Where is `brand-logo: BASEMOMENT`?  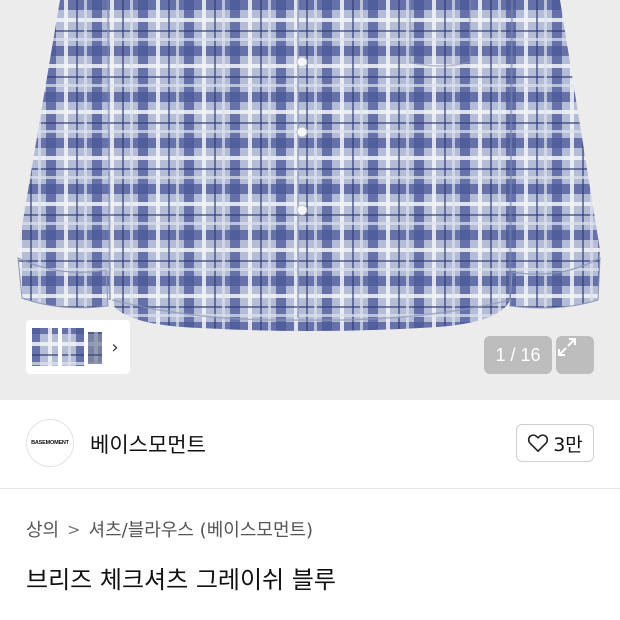
brand-logo: BASEMOMENT is located at coordinates (50, 443).